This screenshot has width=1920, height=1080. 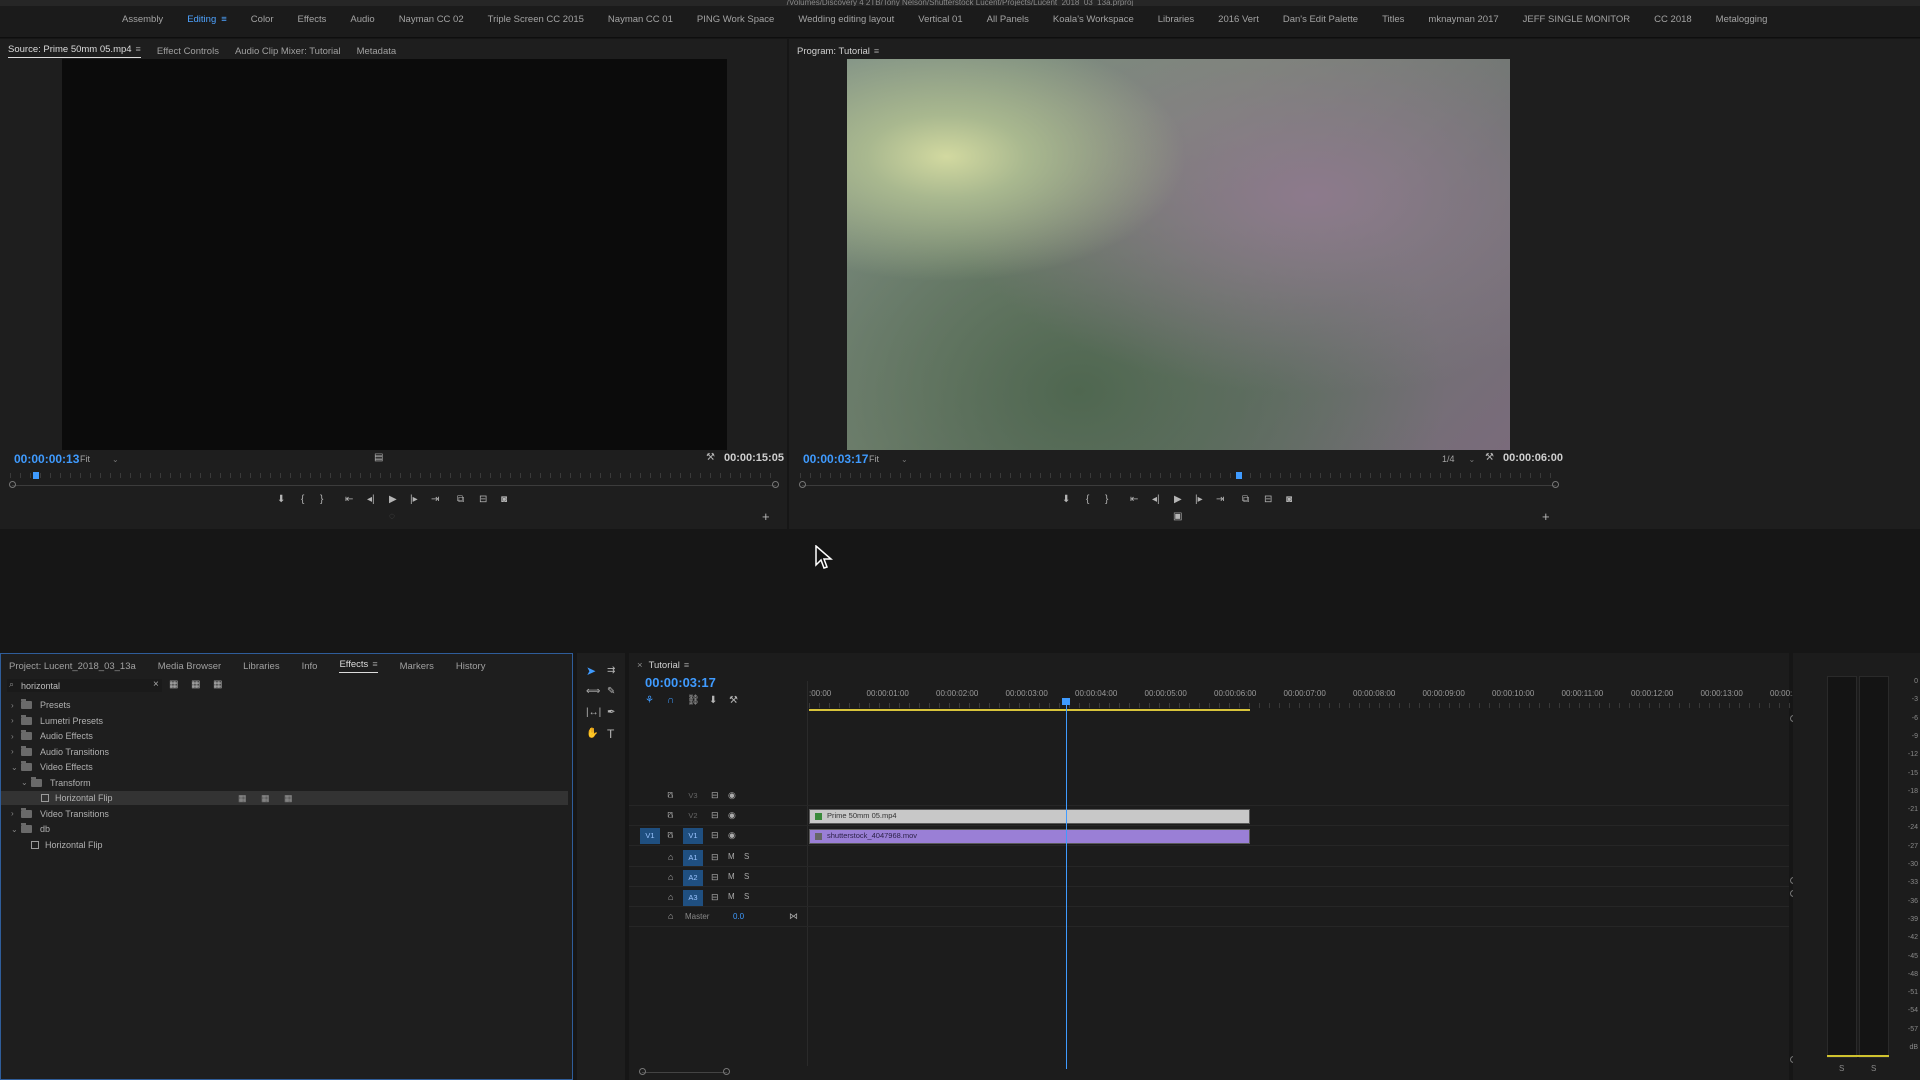 What do you see at coordinates (142, 21) in the screenshot?
I see `workspace-tab-assembly: Assembly` at bounding box center [142, 21].